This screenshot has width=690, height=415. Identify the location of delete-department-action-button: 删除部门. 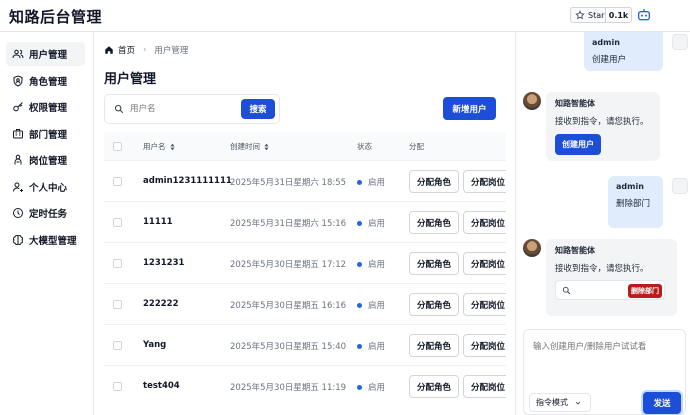
(645, 291).